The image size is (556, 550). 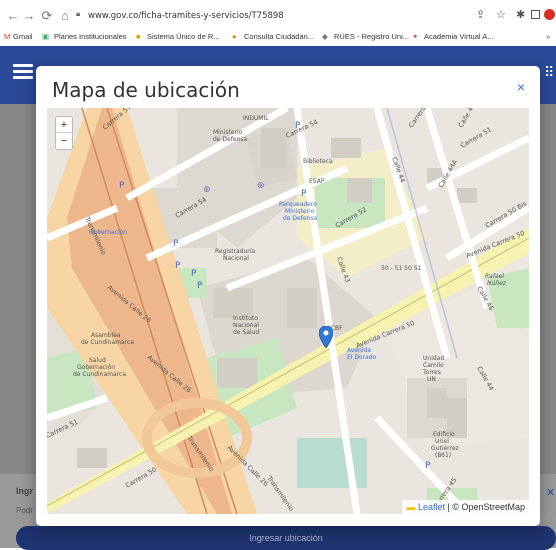 I want to click on close-icon: ✕, so click(x=550, y=492).